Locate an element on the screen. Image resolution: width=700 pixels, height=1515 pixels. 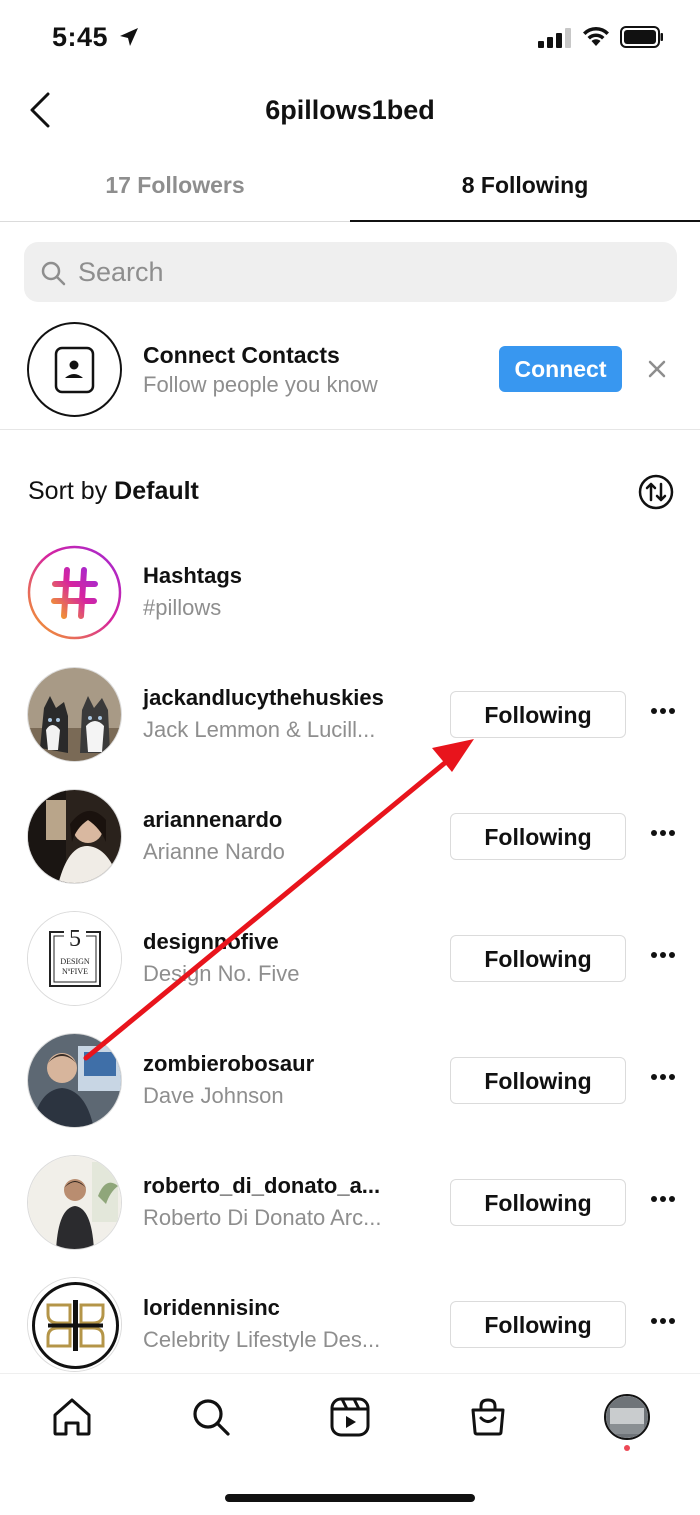
close-icon is located at coordinates (657, 369).